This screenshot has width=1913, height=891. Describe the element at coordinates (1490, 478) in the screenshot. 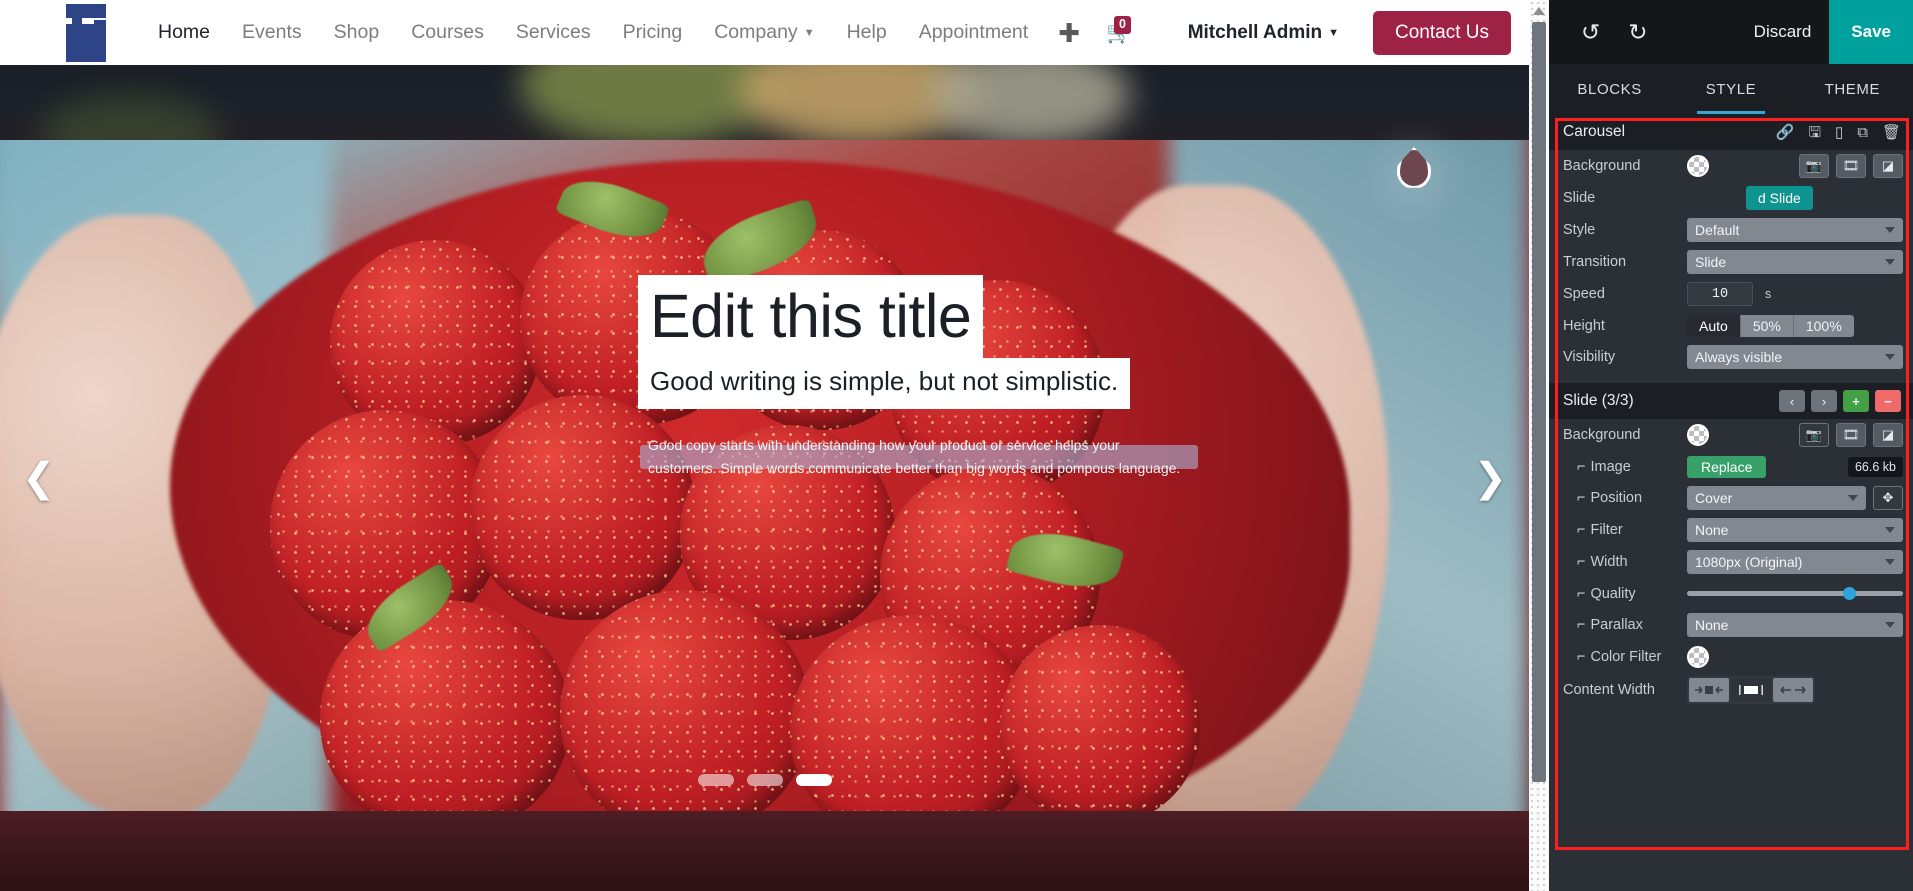

I see `carousel-next-arrow: ❯` at that location.